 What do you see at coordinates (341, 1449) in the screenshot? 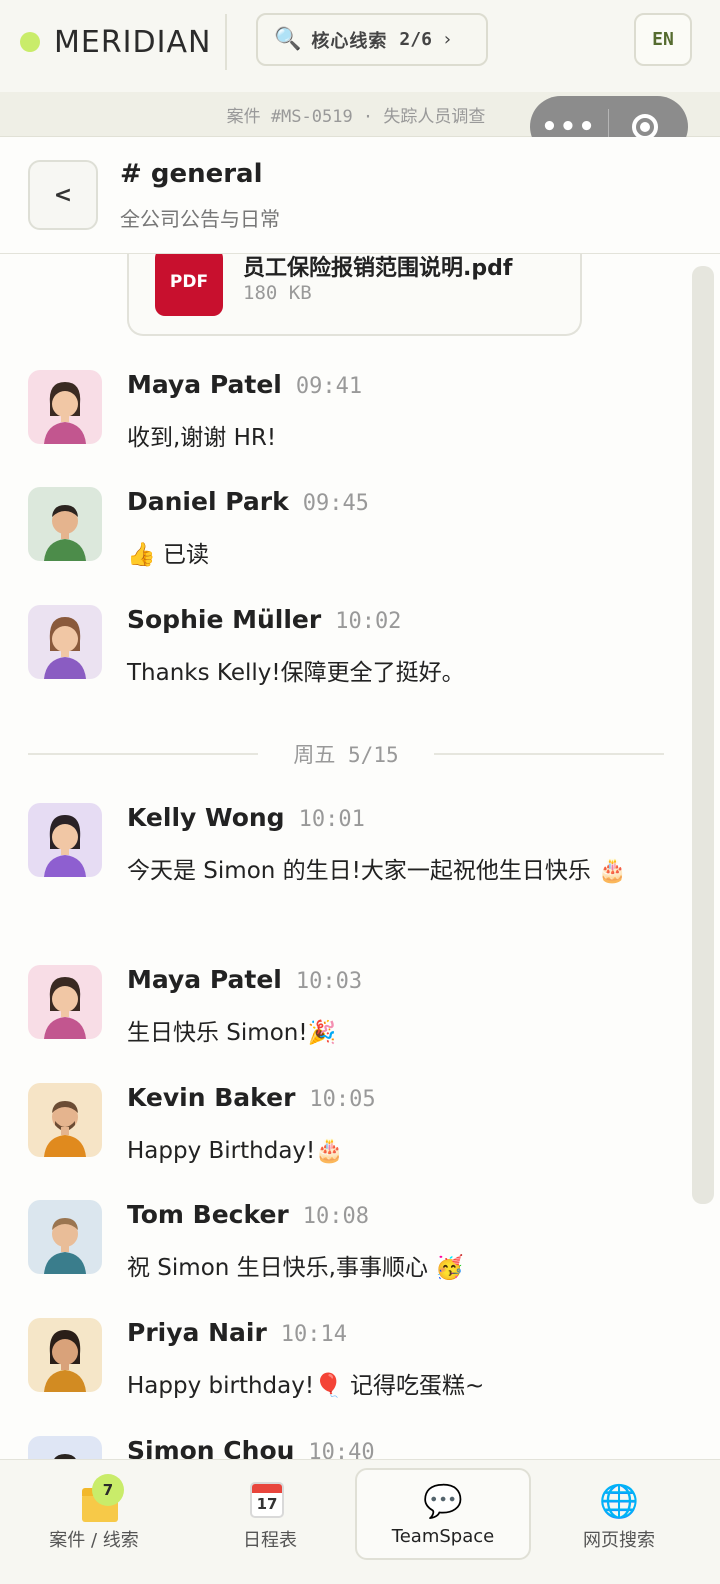
I see `message-time: 10:40` at bounding box center [341, 1449].